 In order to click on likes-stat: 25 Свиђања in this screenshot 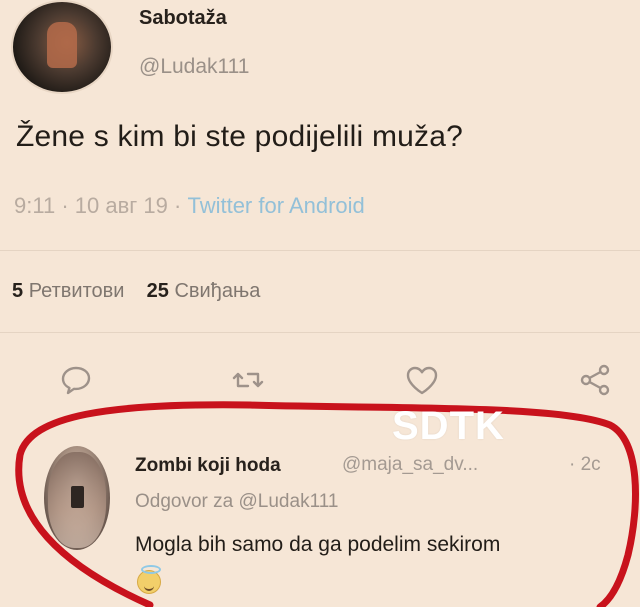, I will do `click(204, 291)`.